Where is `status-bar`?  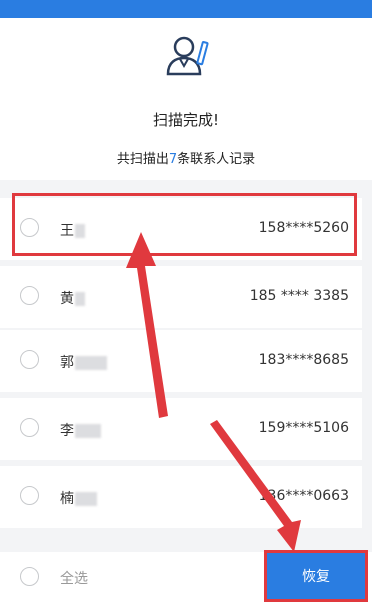 status-bar is located at coordinates (186, 9).